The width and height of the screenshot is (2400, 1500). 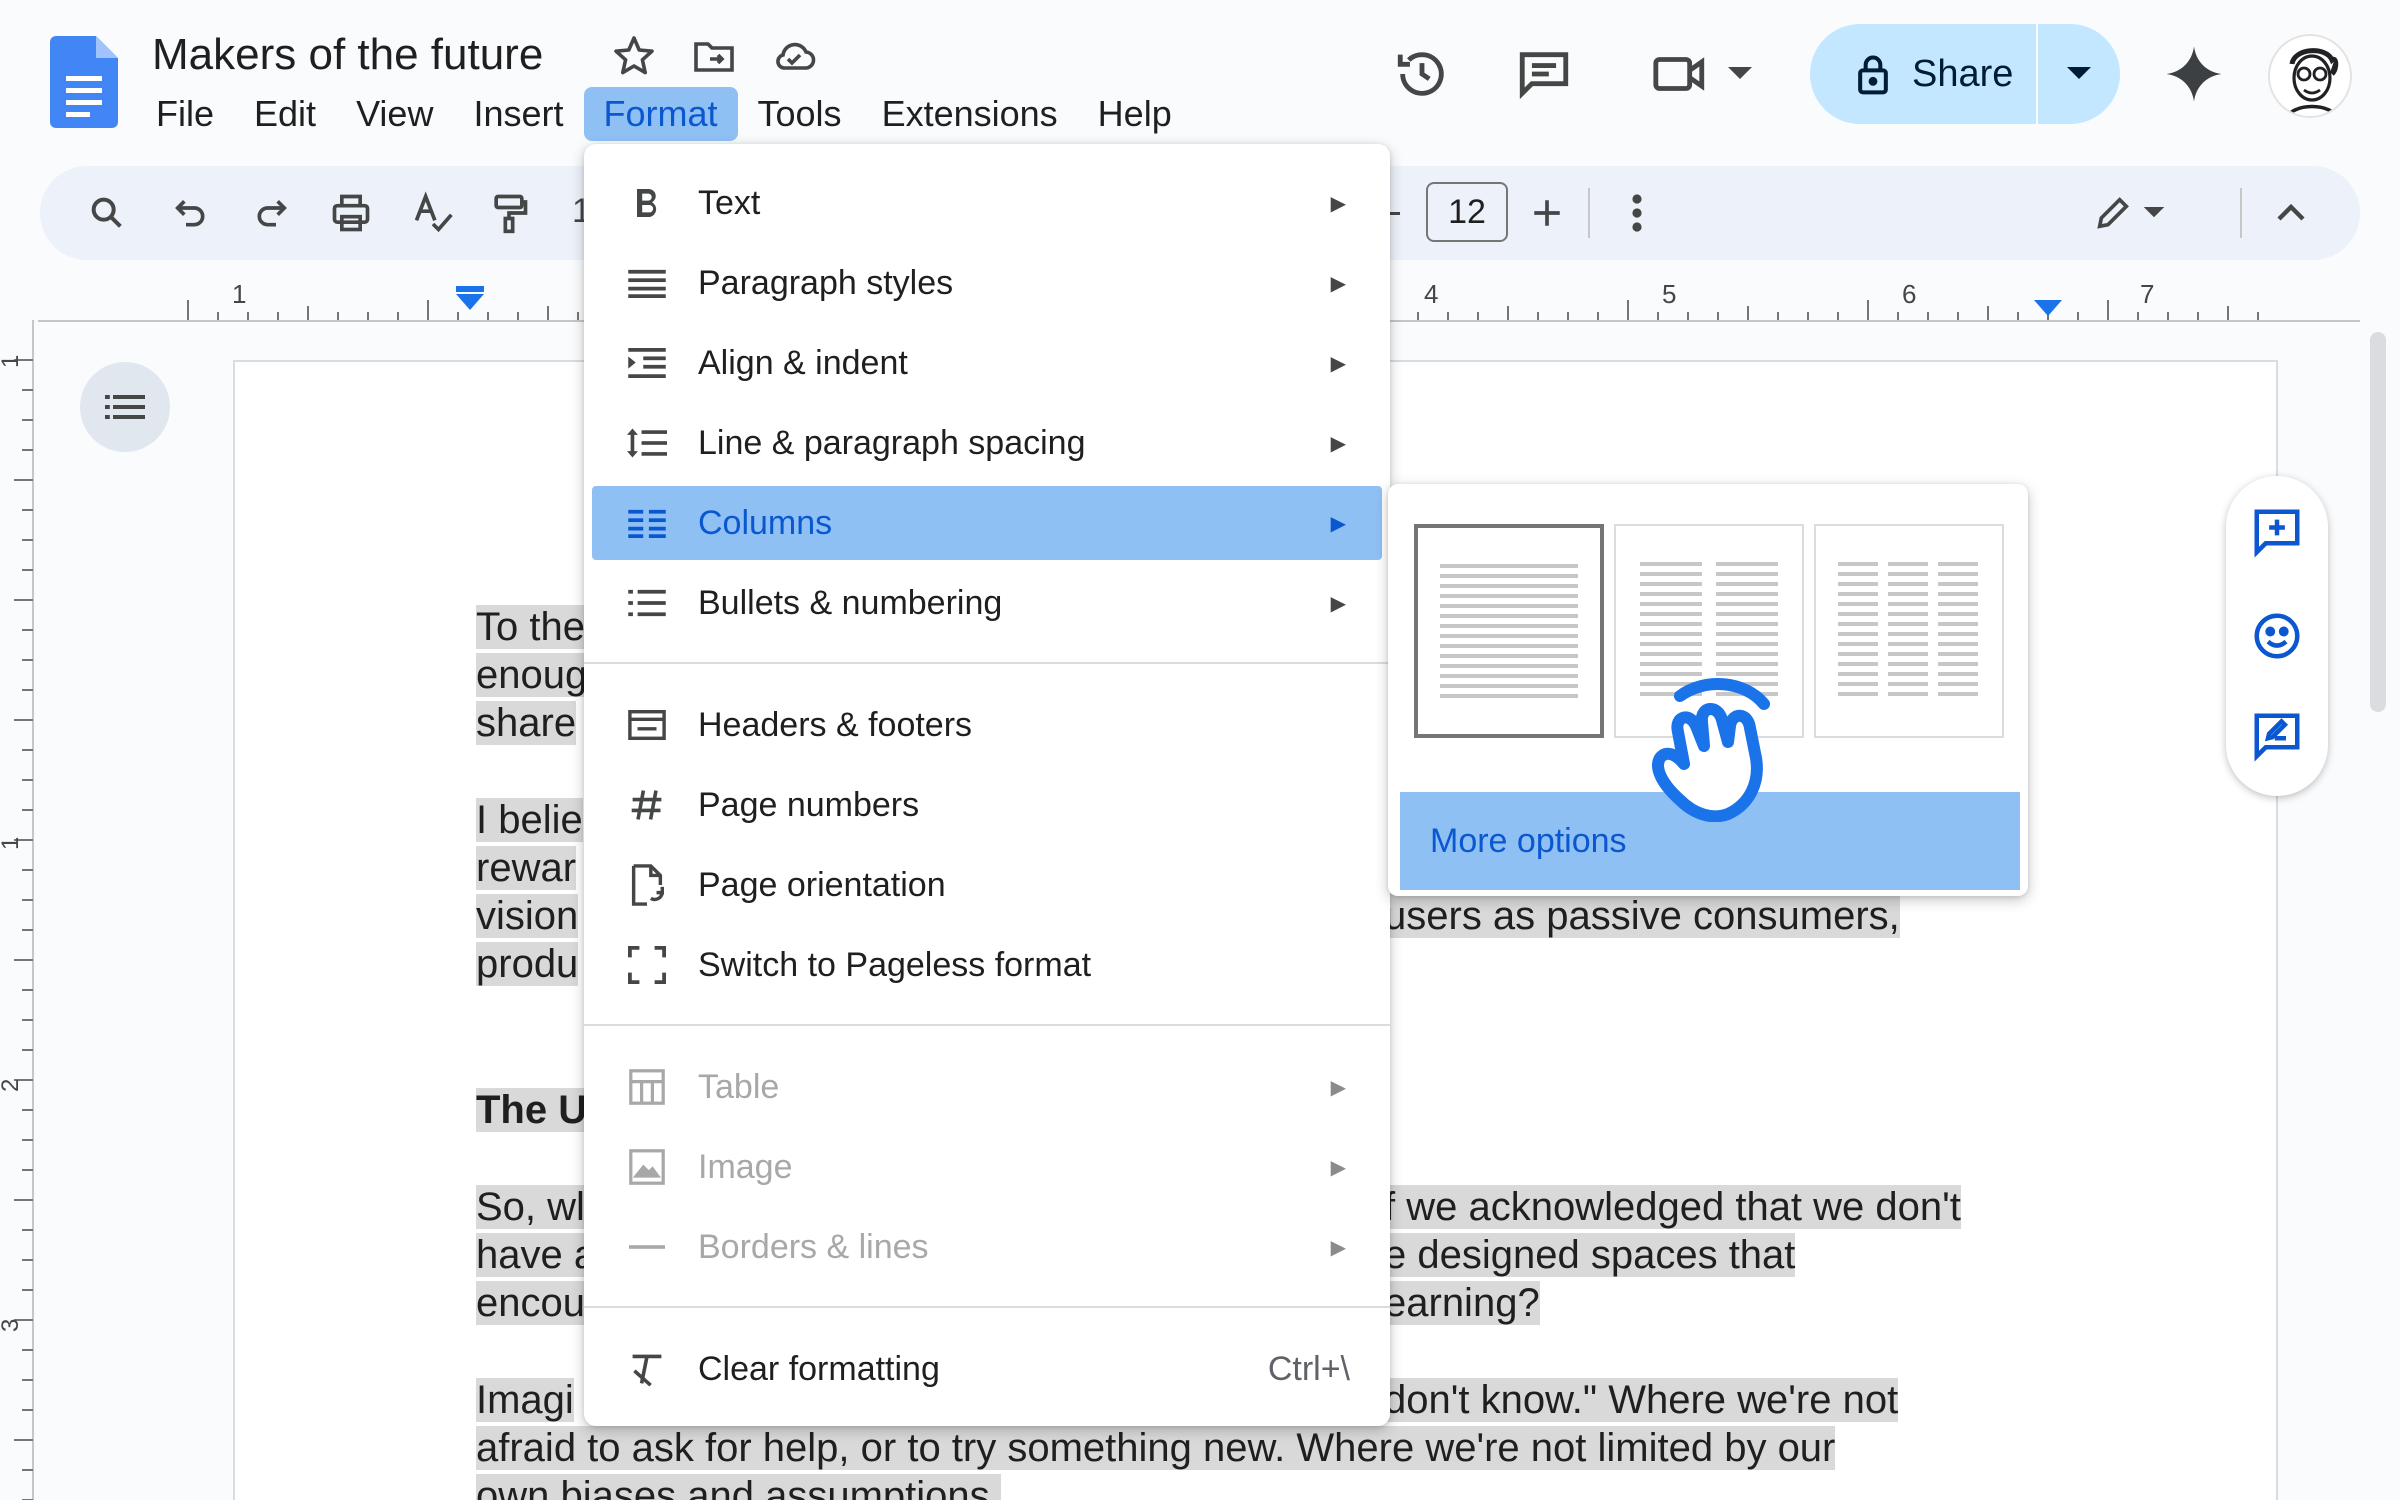 What do you see at coordinates (1680, 74) in the screenshot?
I see `meet-video-icon` at bounding box center [1680, 74].